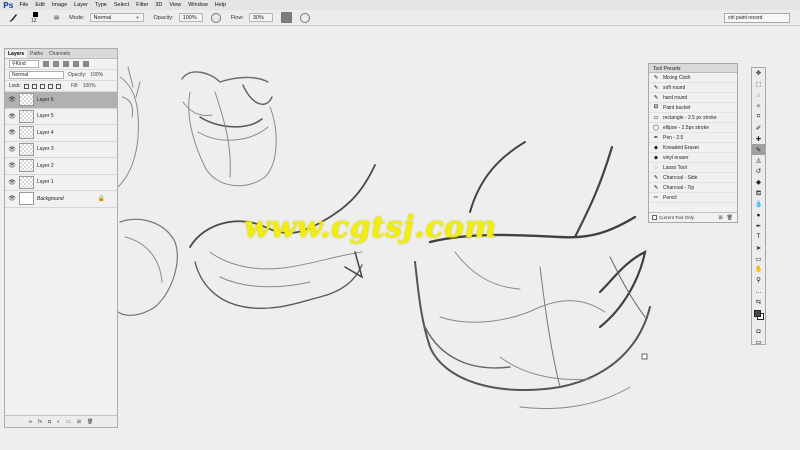  Describe the element at coordinates (142, 5) in the screenshot. I see `menu-filter: Filter` at that location.